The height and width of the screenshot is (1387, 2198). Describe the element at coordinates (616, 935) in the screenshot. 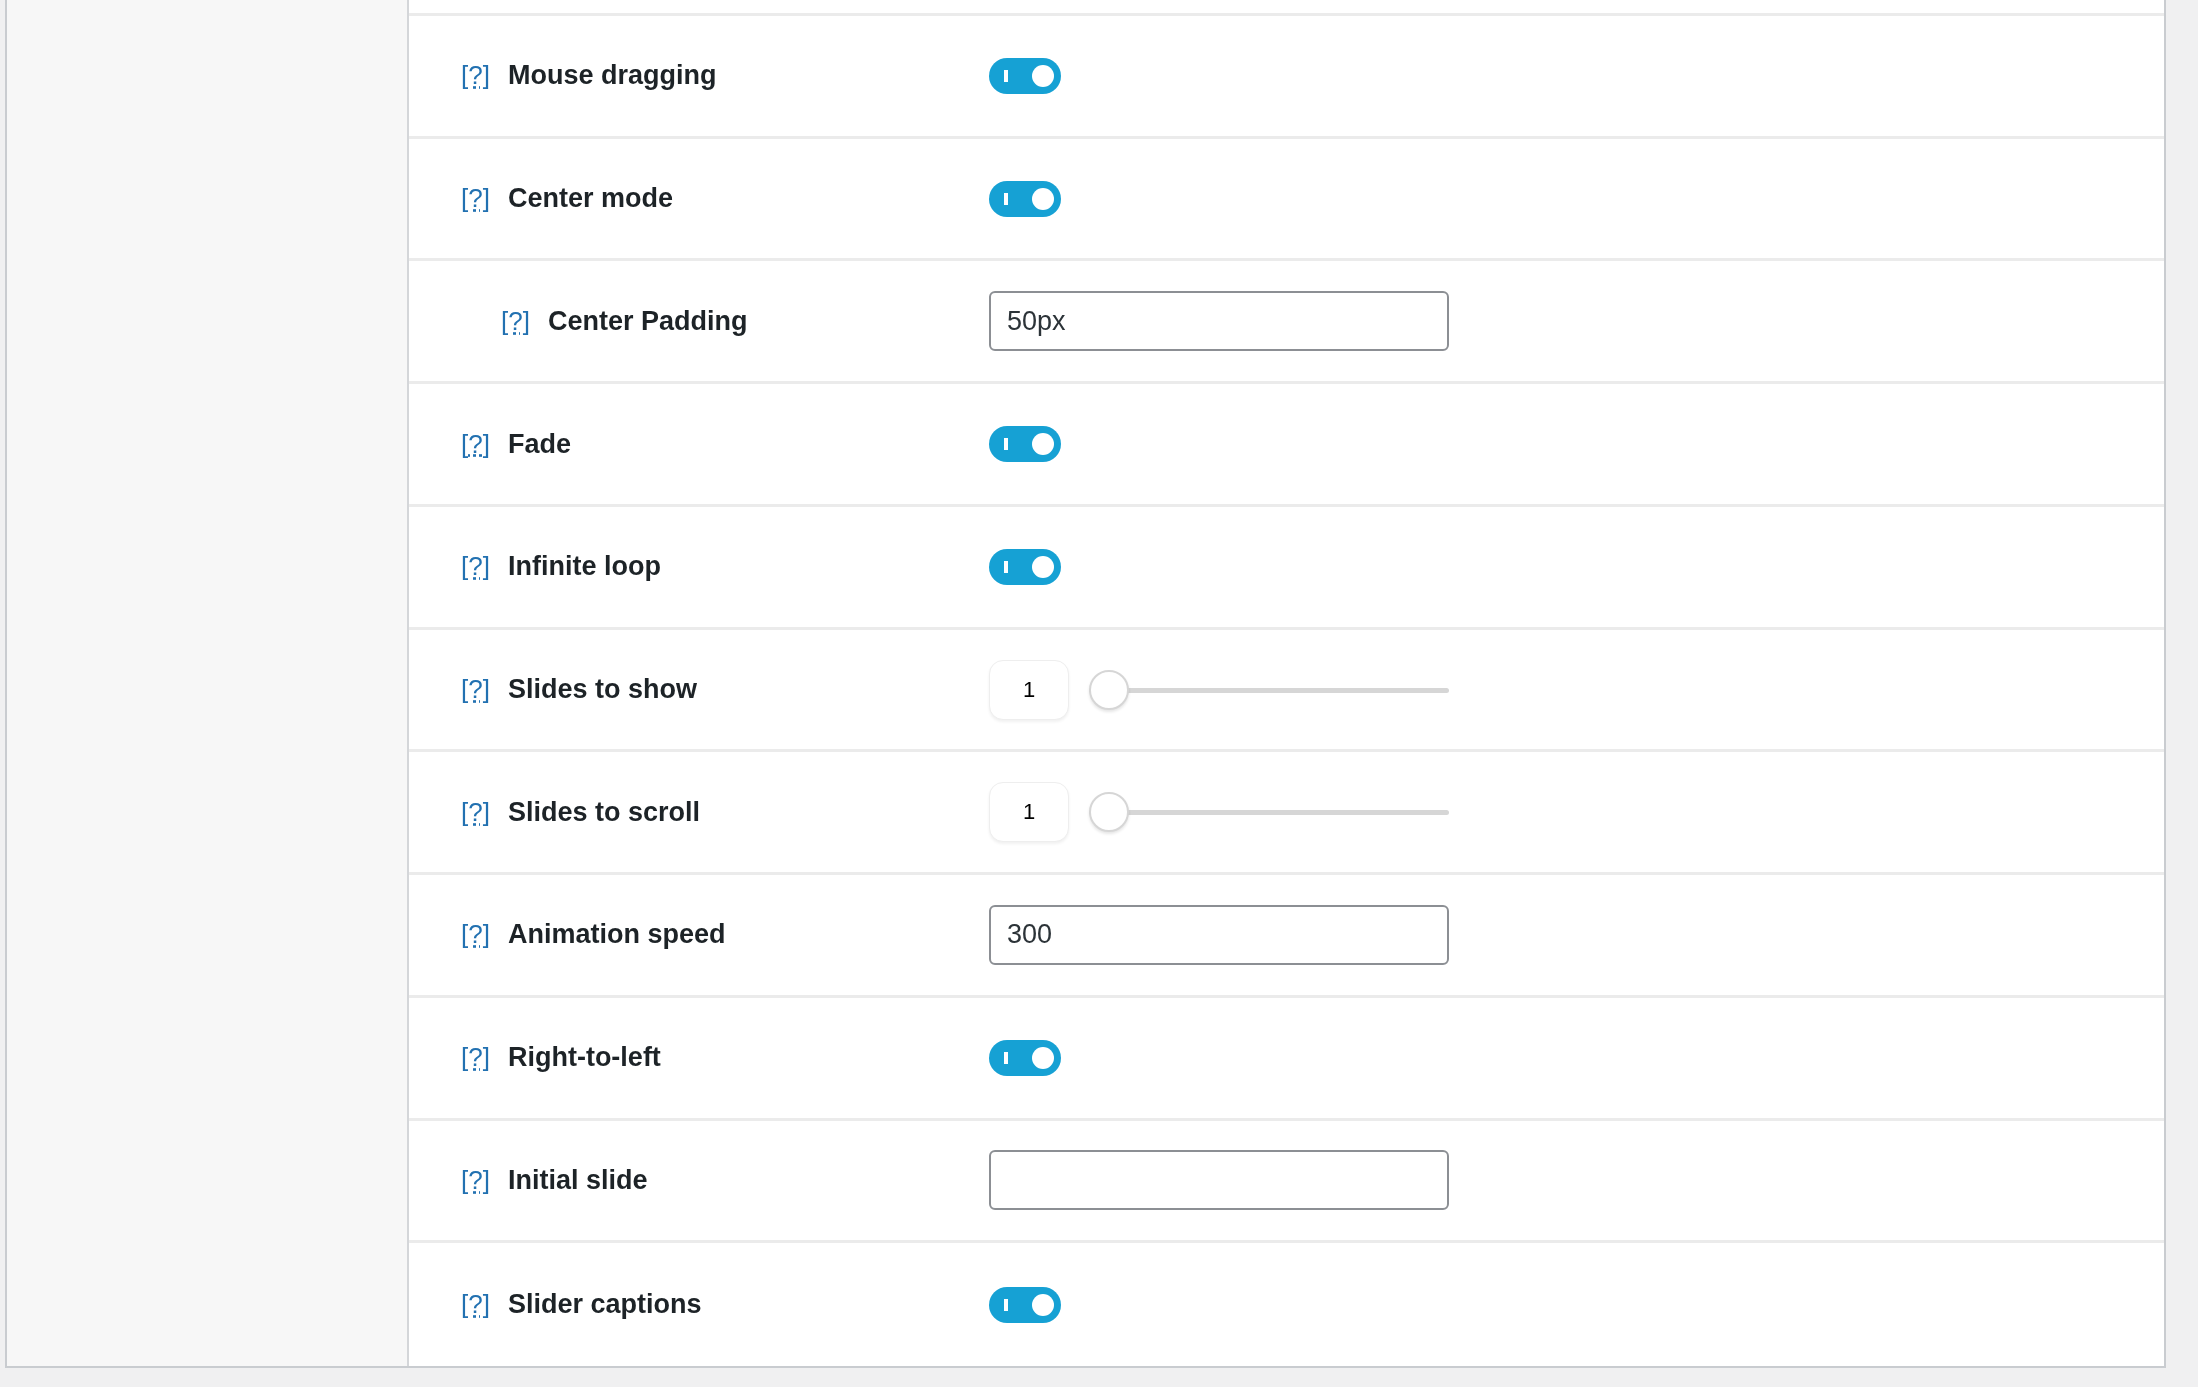

I see `setting-label: Animation speed` at that location.